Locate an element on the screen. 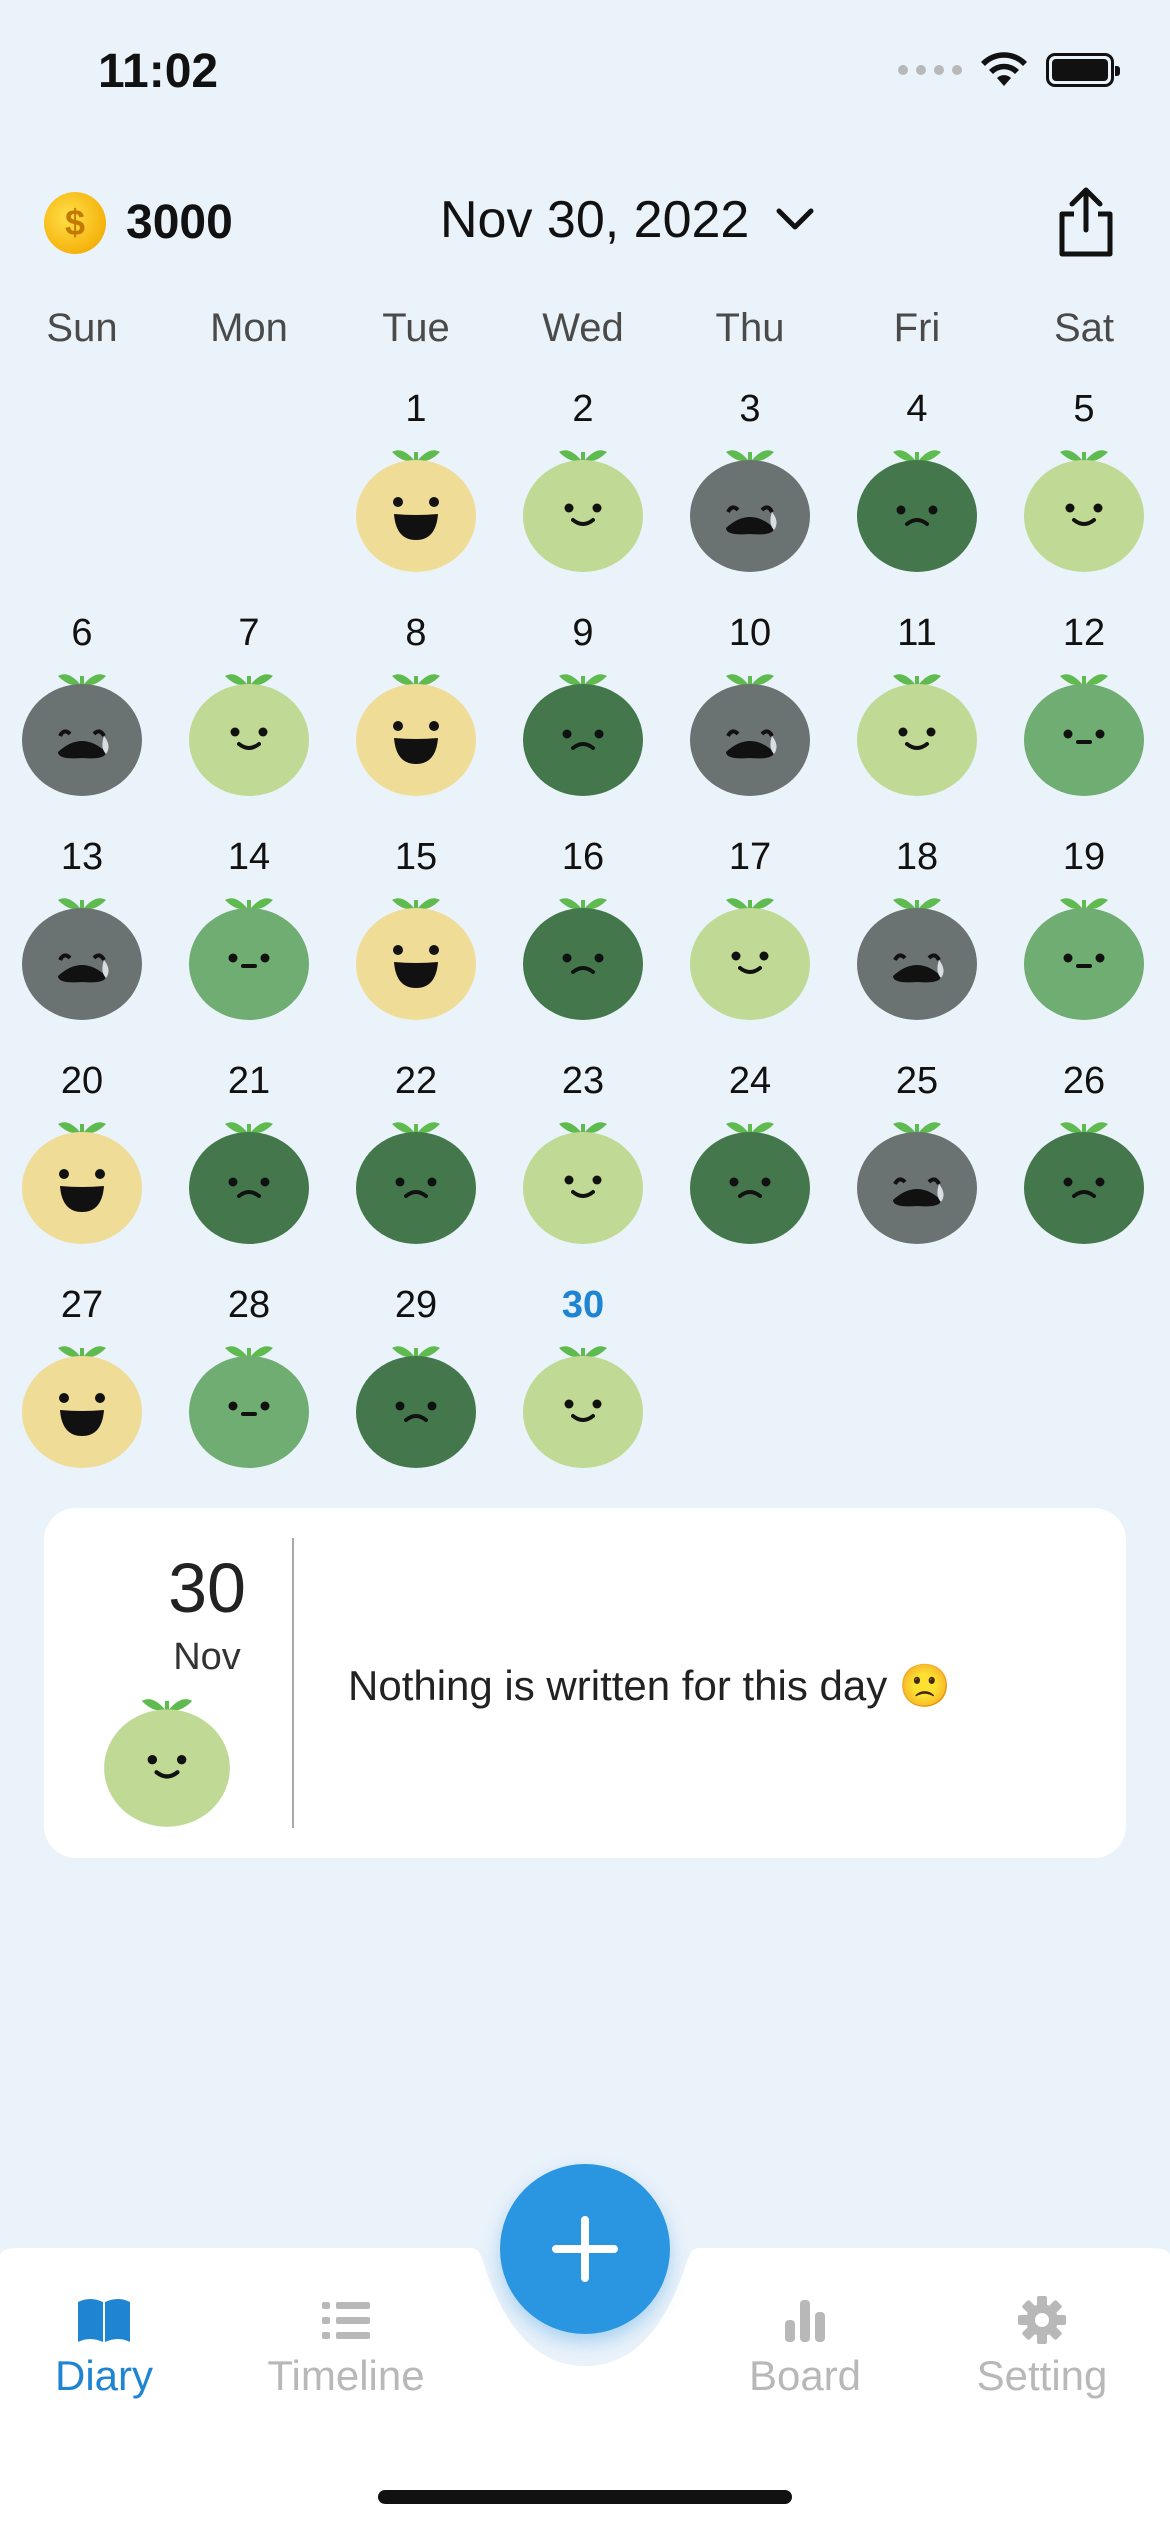 The height and width of the screenshot is (2532, 1170). entry-day: 30 is located at coordinates (207, 1588).